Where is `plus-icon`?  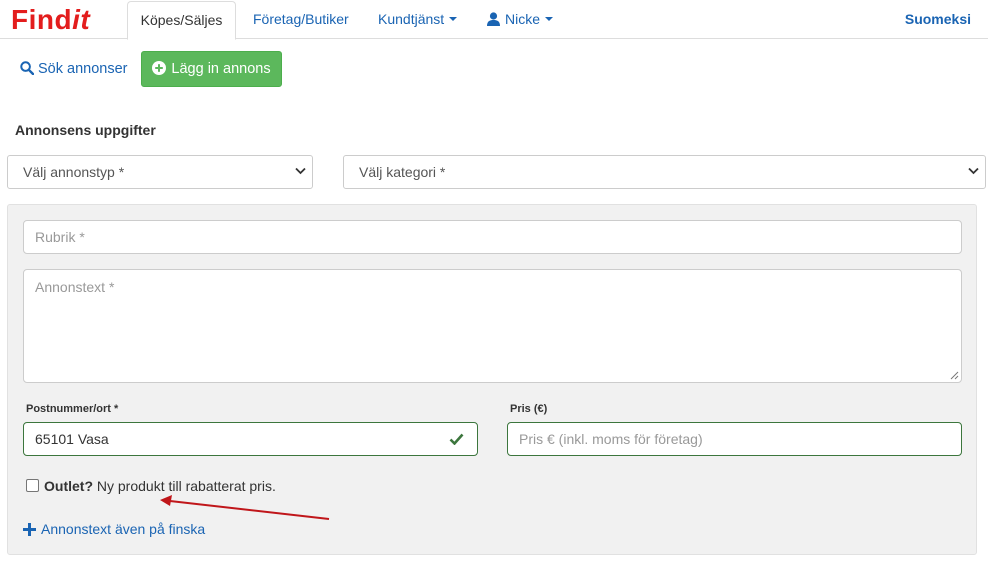
plus-icon is located at coordinates (29, 529).